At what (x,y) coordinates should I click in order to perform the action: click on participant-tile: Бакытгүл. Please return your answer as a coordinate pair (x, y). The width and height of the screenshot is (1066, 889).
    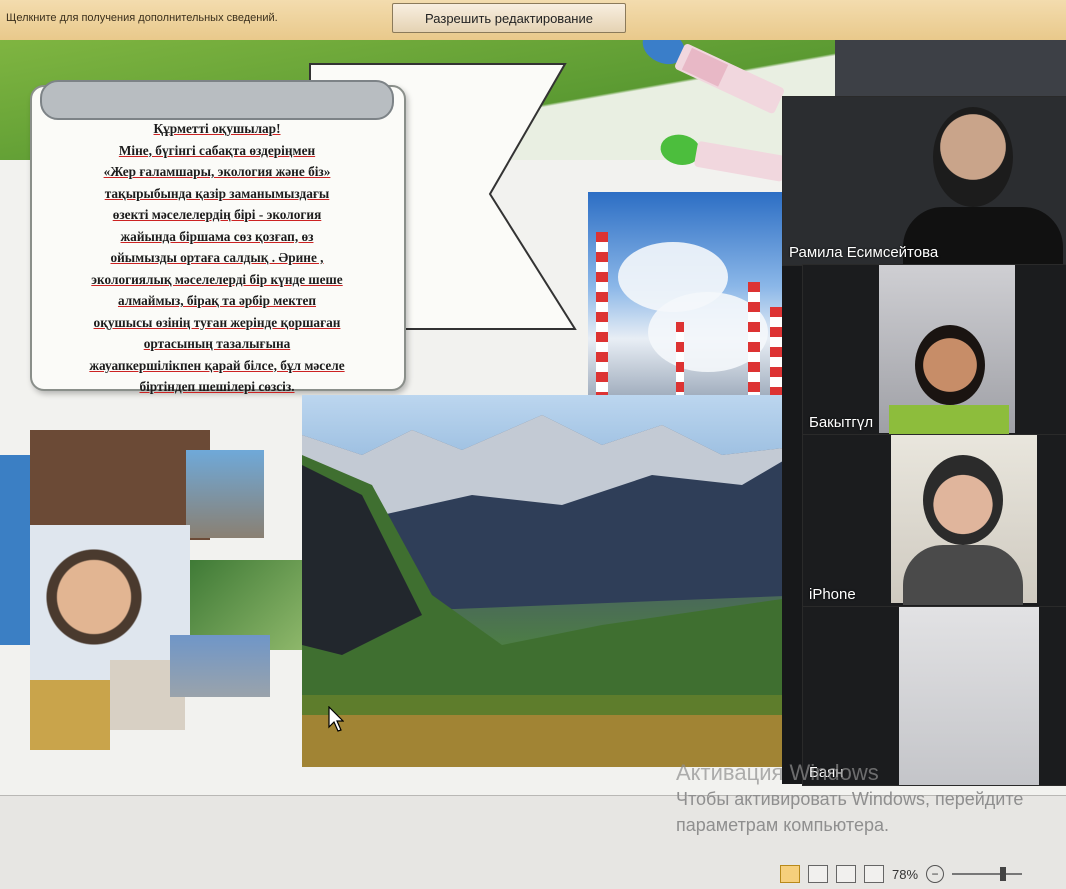
    Looking at the image, I should click on (934, 350).